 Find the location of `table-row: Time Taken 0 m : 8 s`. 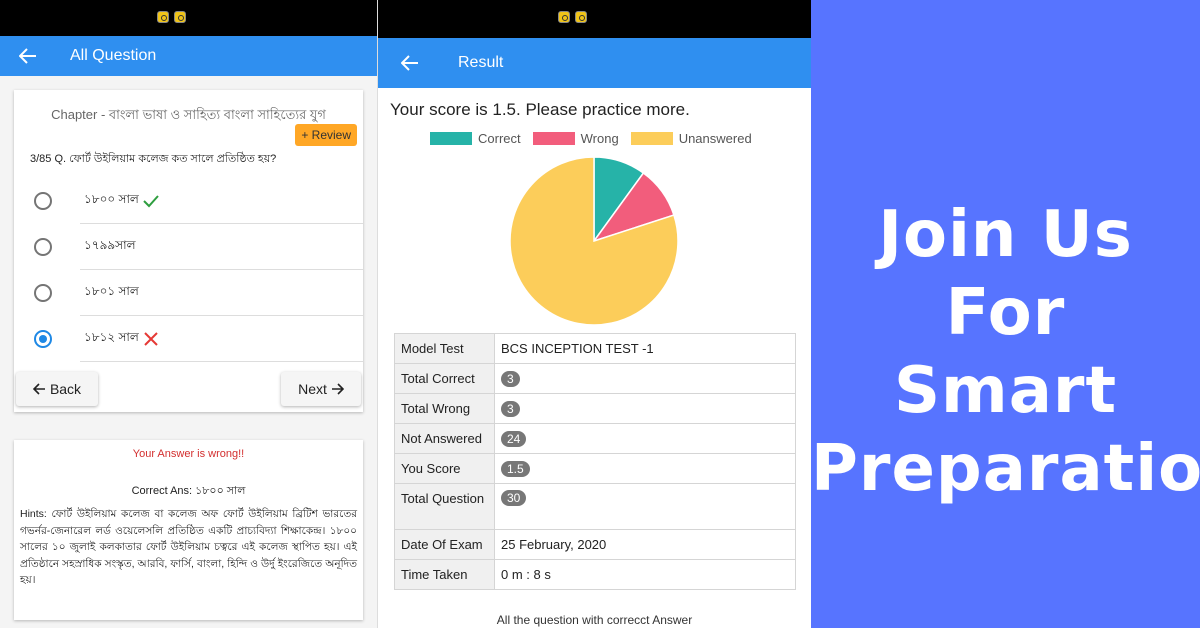

table-row: Time Taken 0 m : 8 s is located at coordinates (595, 574).